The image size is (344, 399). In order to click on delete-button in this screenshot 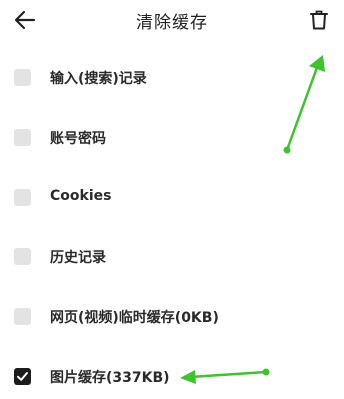, I will do `click(319, 20)`.